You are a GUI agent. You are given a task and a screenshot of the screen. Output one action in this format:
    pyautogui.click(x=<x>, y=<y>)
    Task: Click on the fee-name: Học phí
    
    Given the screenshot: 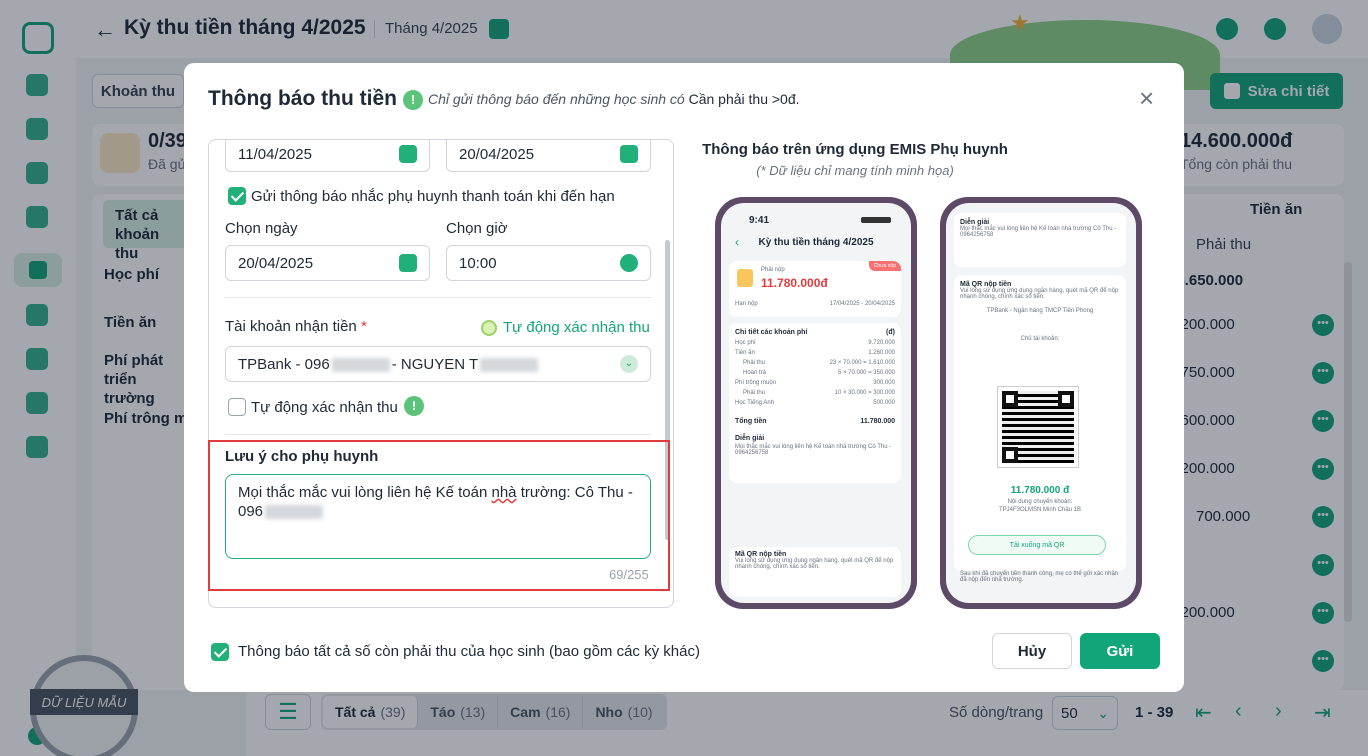 What is the action you would take?
    pyautogui.click(x=745, y=343)
    